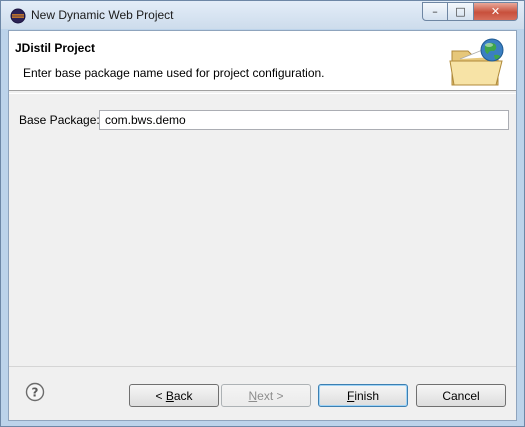 The image size is (525, 427). Describe the element at coordinates (262, 15) in the screenshot. I see `title-bar: New Dynamic Web Project – □ ✕` at that location.